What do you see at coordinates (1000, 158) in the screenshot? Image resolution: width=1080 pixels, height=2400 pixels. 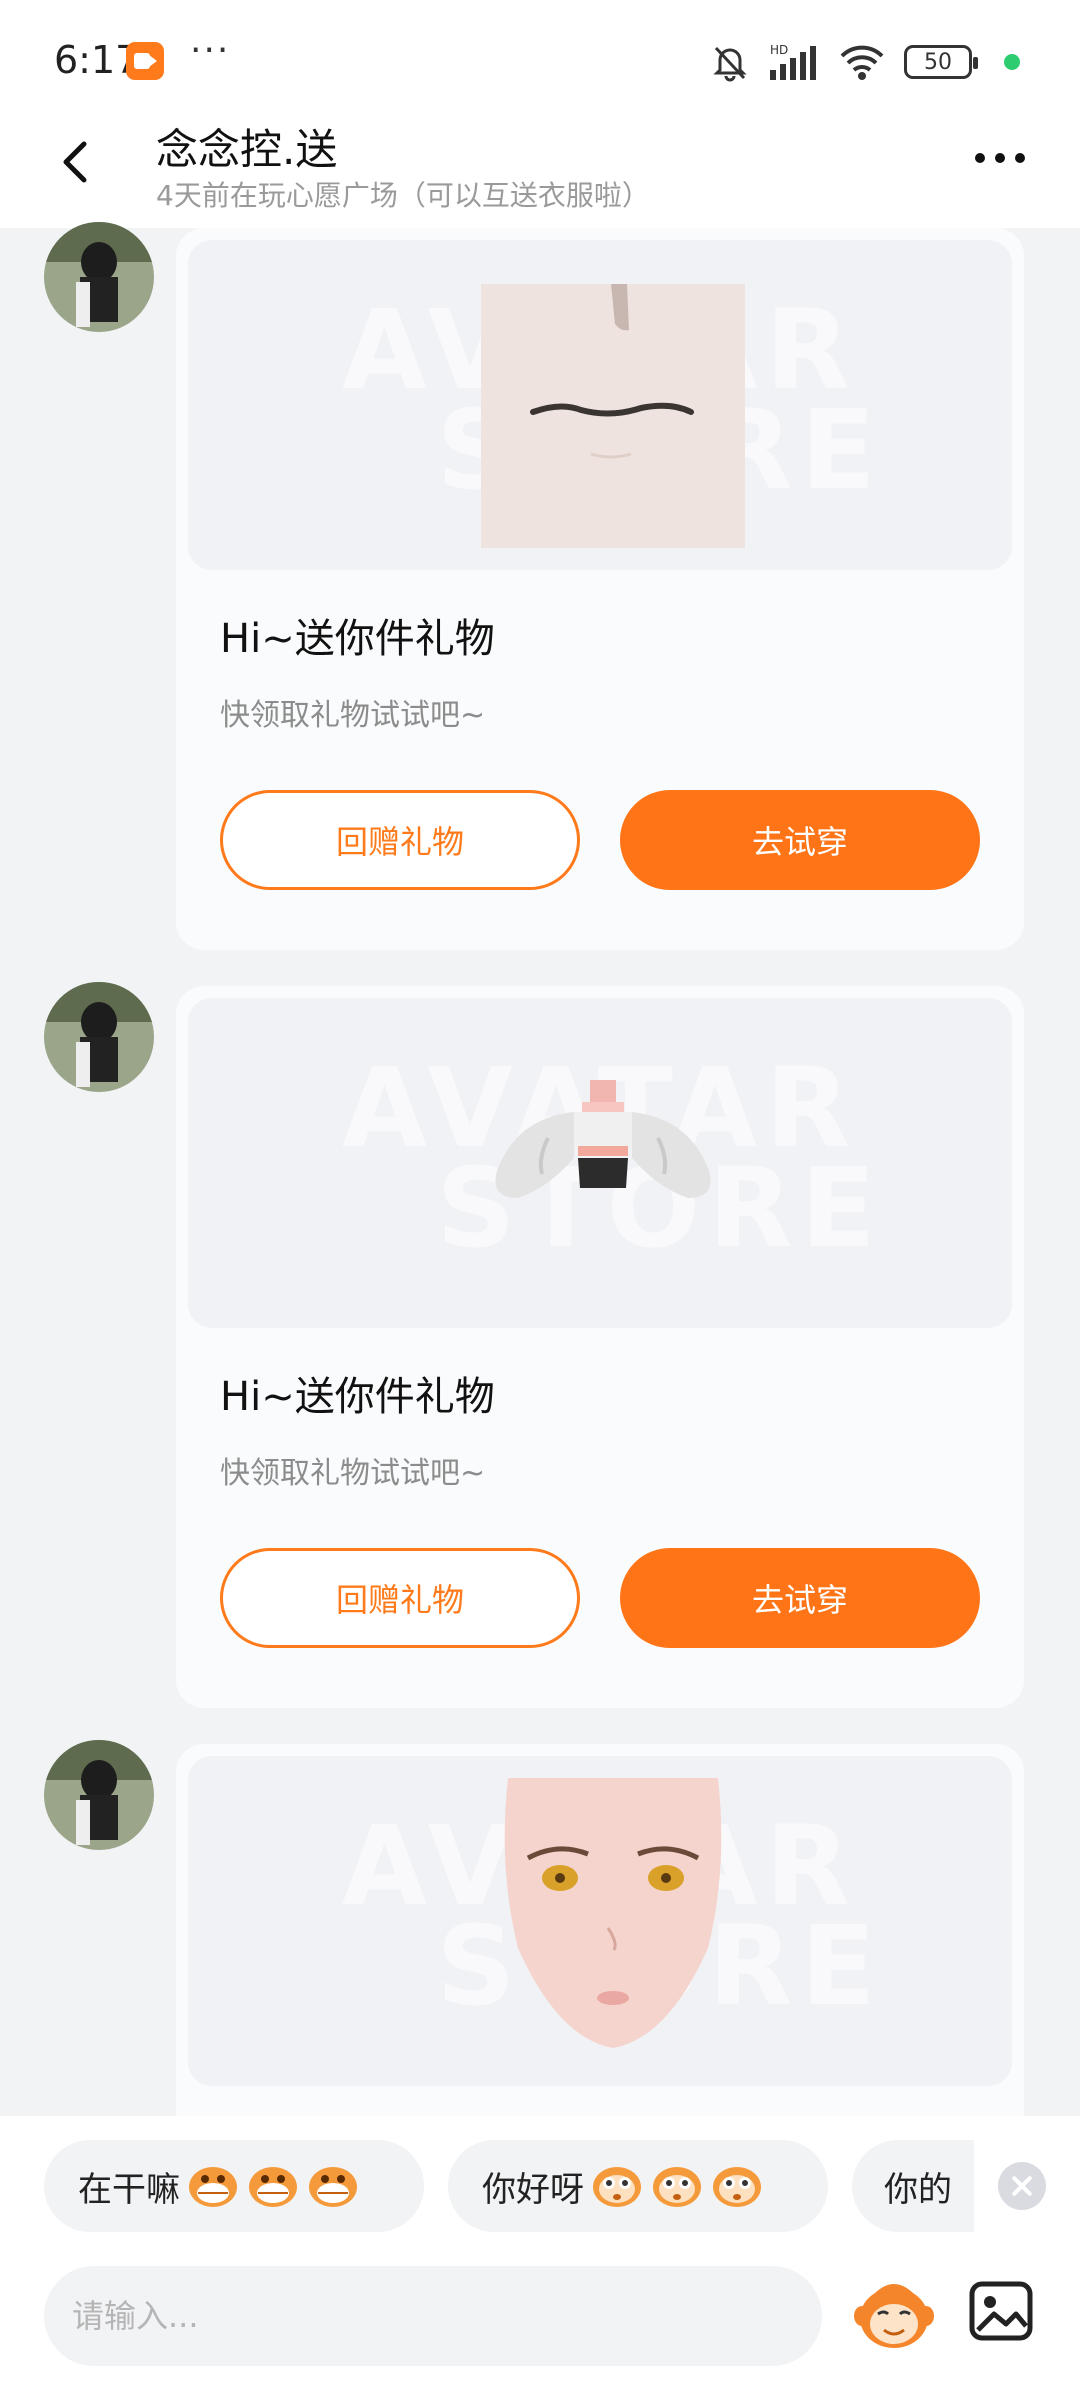 I see `more-options-icon` at bounding box center [1000, 158].